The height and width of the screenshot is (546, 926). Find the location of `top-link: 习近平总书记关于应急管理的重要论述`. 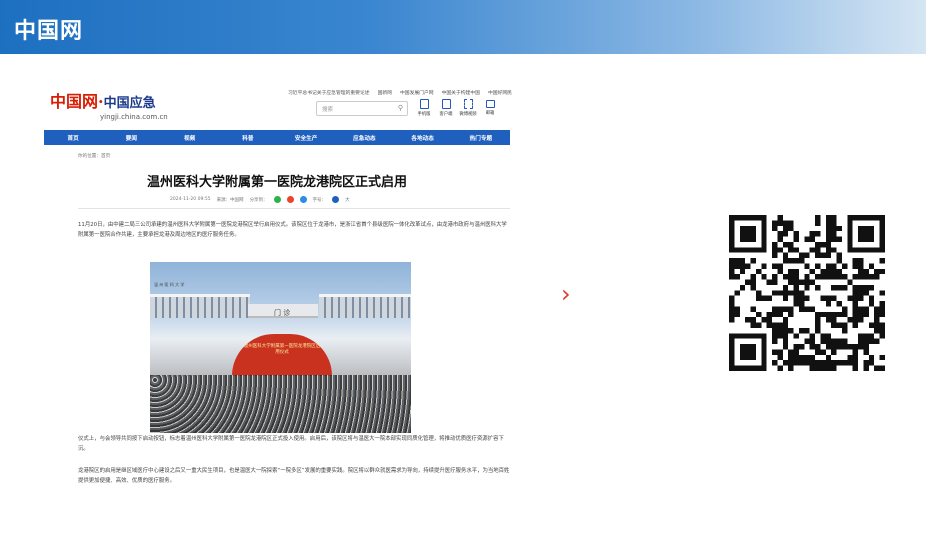

top-link: 习近平总书记关于应急管理的重要论述 is located at coordinates (329, 92).